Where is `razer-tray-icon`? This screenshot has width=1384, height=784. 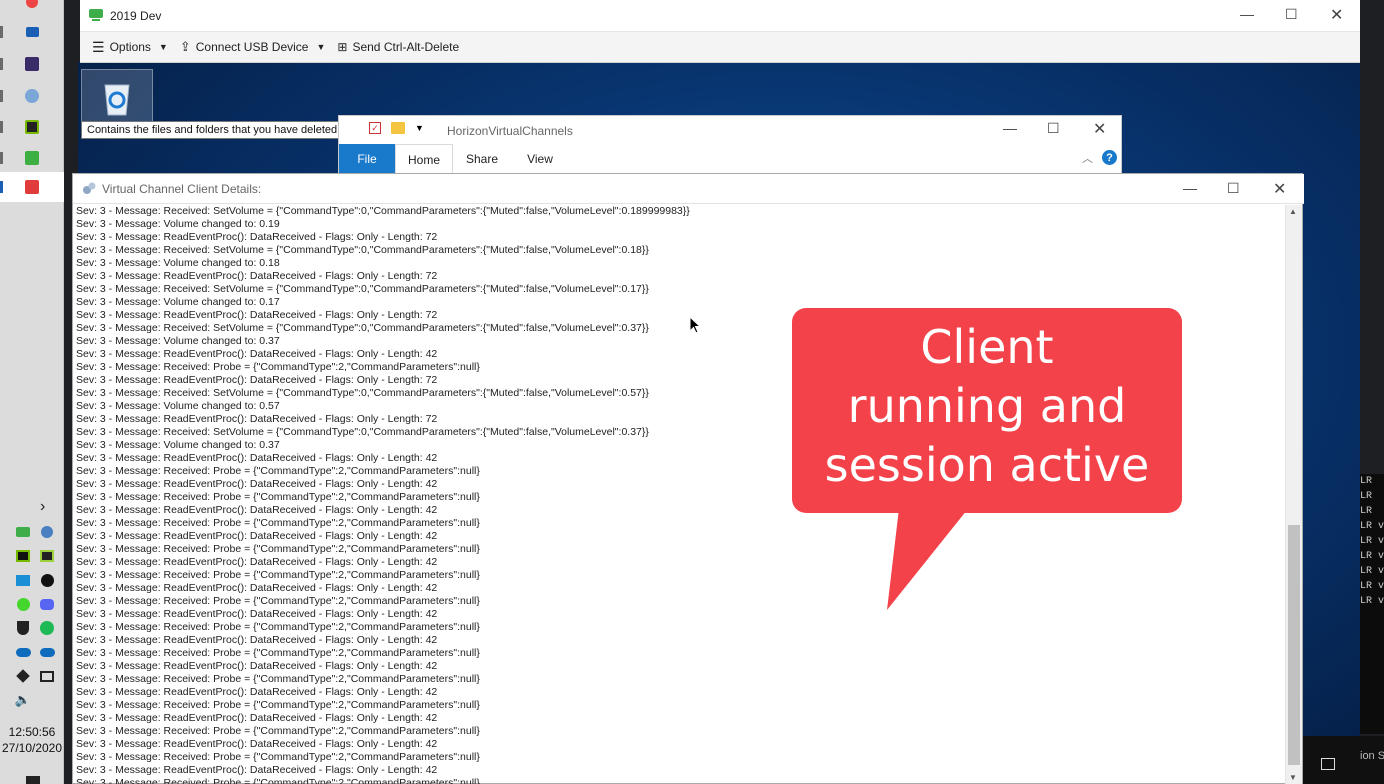 razer-tray-icon is located at coordinates (23, 604).